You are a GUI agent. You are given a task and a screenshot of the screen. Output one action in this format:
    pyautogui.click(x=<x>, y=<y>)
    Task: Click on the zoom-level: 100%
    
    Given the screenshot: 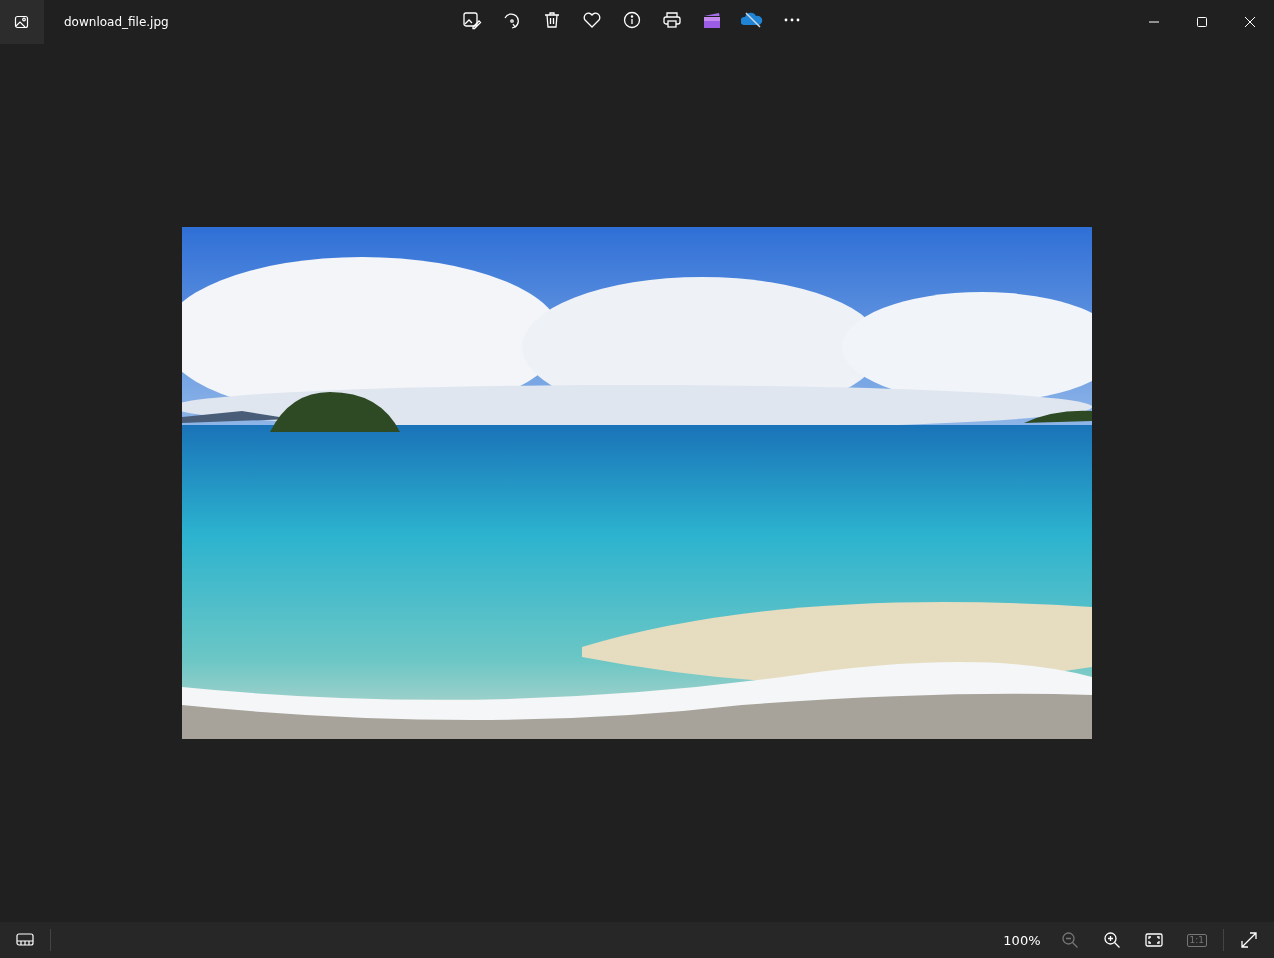 What is the action you would take?
    pyautogui.click(x=1022, y=940)
    